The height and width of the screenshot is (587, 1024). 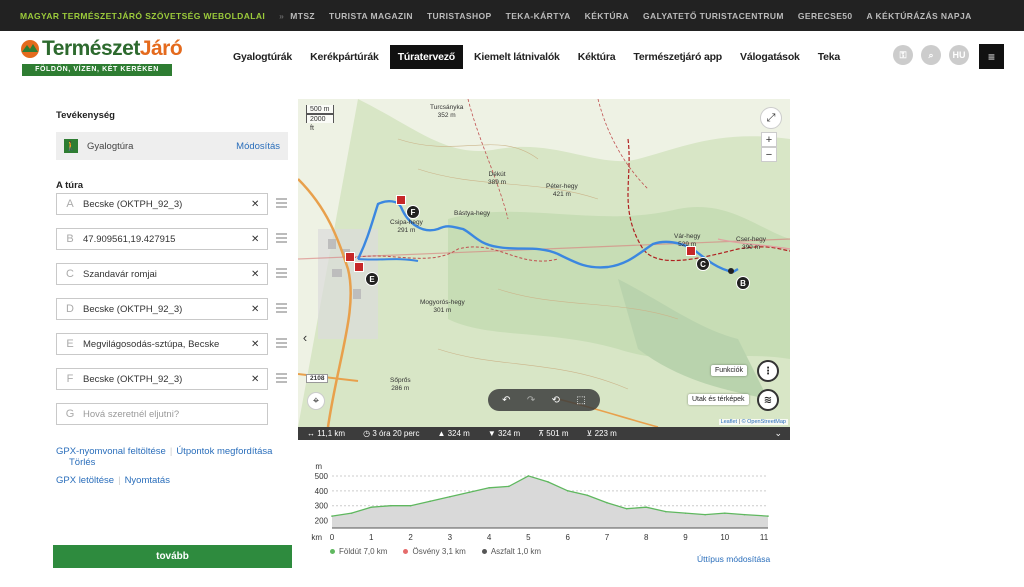 What do you see at coordinates (919, 16) in the screenshot?
I see `topbar-link: A Kéktúrázás Napja` at bounding box center [919, 16].